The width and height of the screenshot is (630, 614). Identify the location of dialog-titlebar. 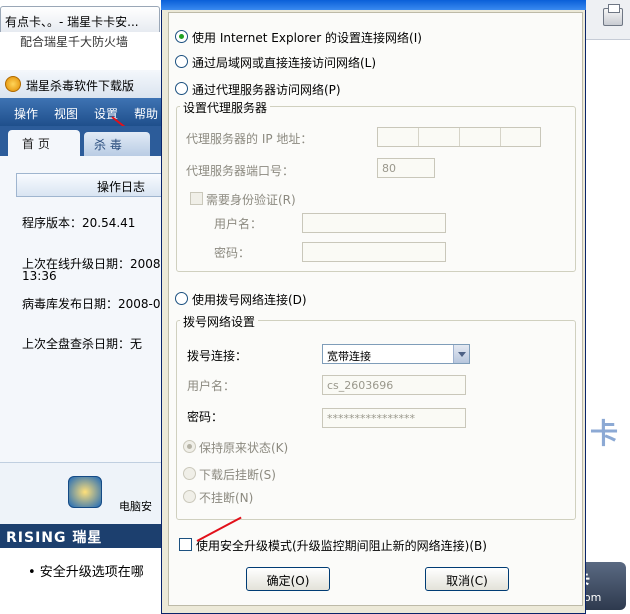
(373, 5).